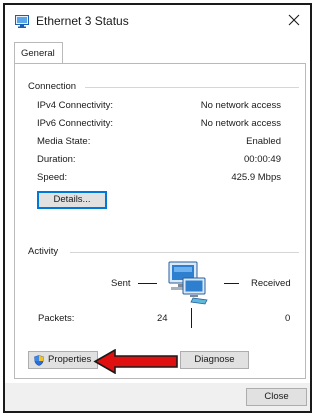  I want to click on properties-button: Properties, so click(63, 360).